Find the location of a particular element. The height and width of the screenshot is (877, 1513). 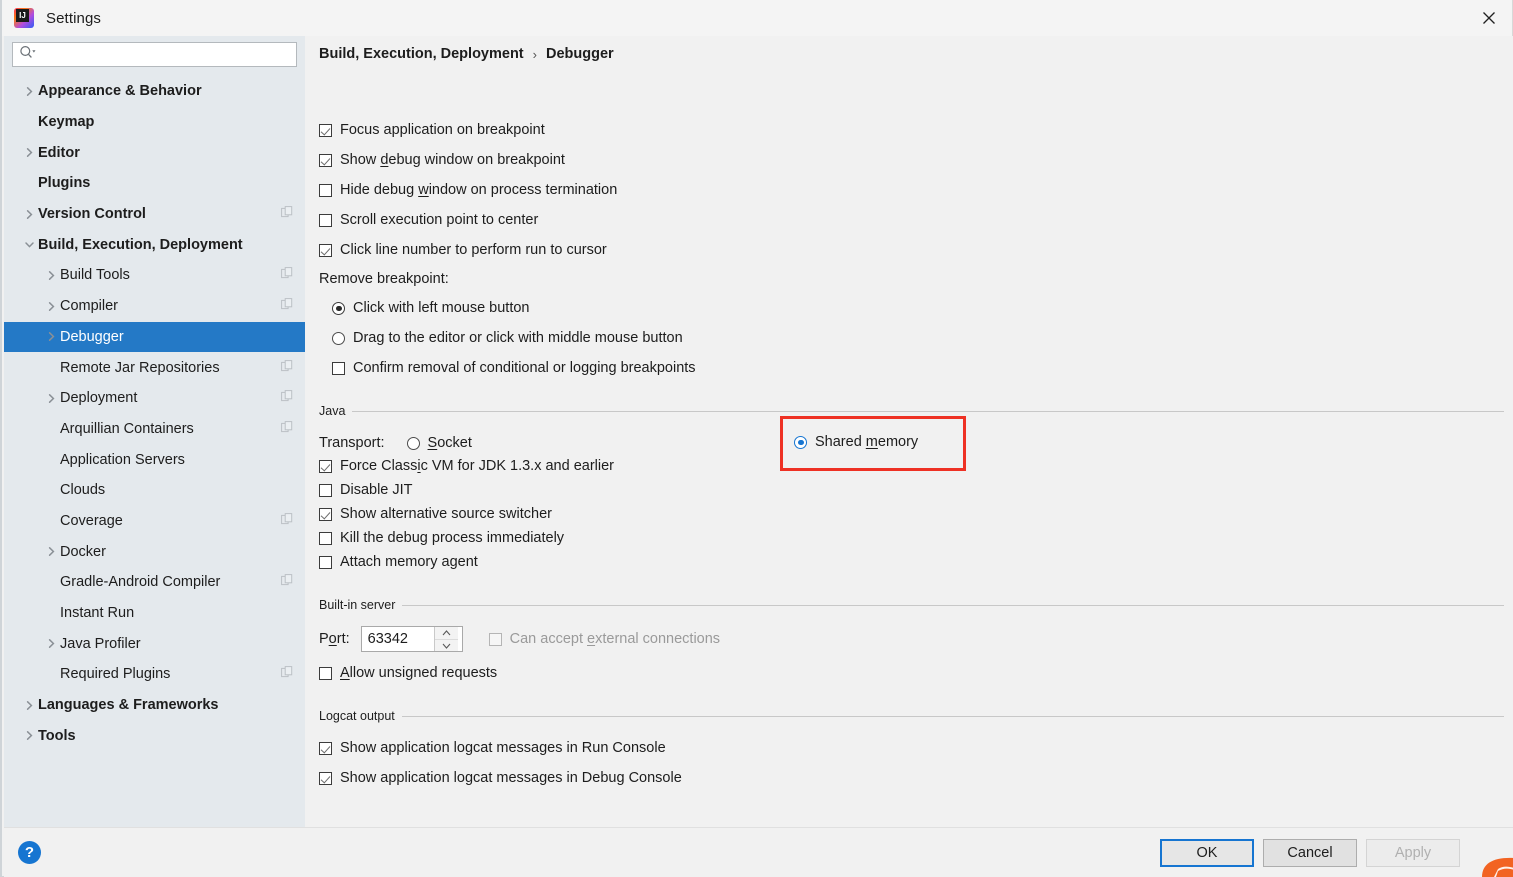

port-stepper-up is located at coordinates (446, 633).